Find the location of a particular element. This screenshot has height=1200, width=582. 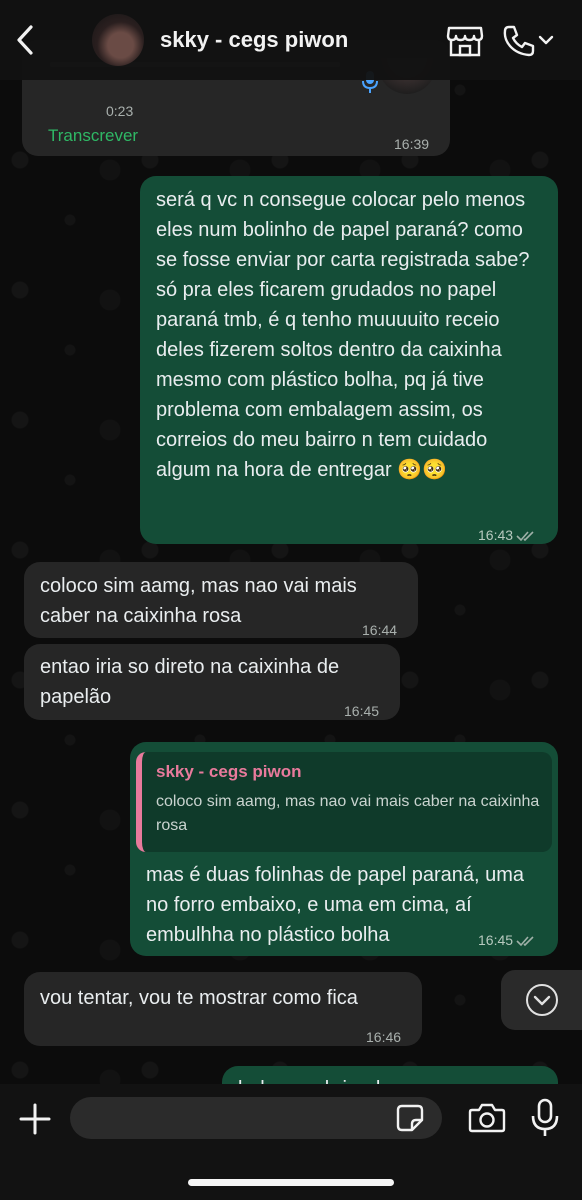

message-time: 16:46 is located at coordinates (384, 1037).